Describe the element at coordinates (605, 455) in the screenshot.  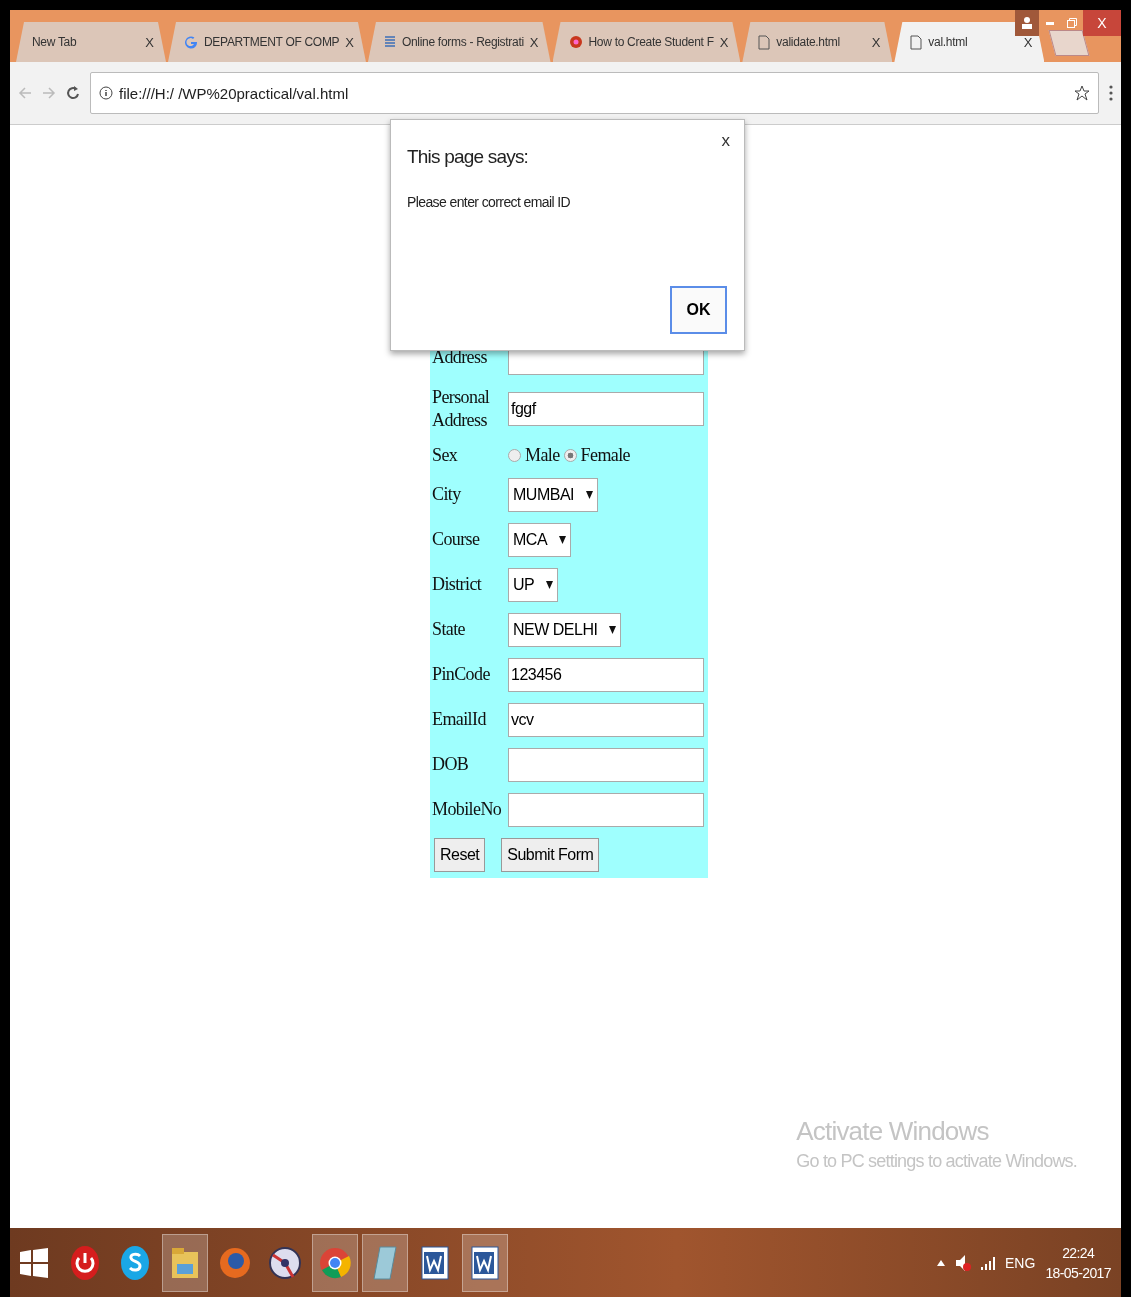
I see `radio-label: Female` at that location.